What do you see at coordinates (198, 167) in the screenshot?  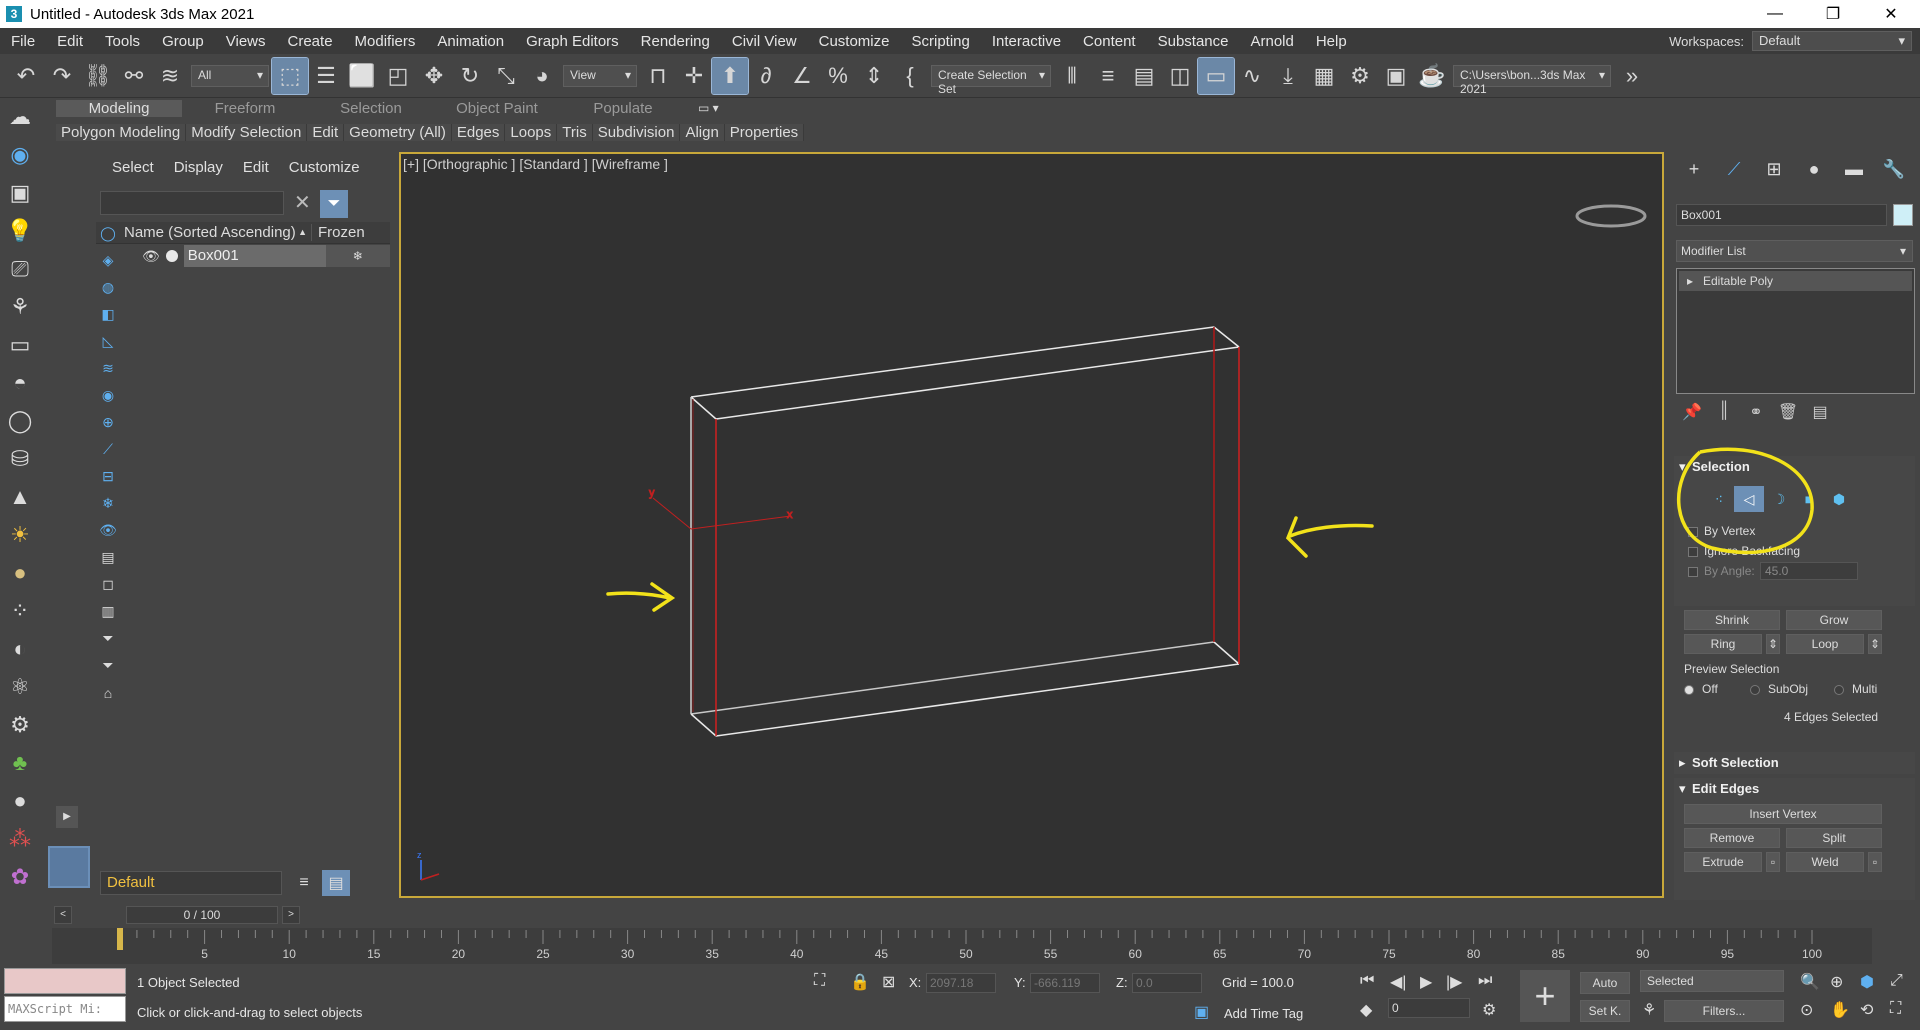 I see `explorer-tab-display: Display` at bounding box center [198, 167].